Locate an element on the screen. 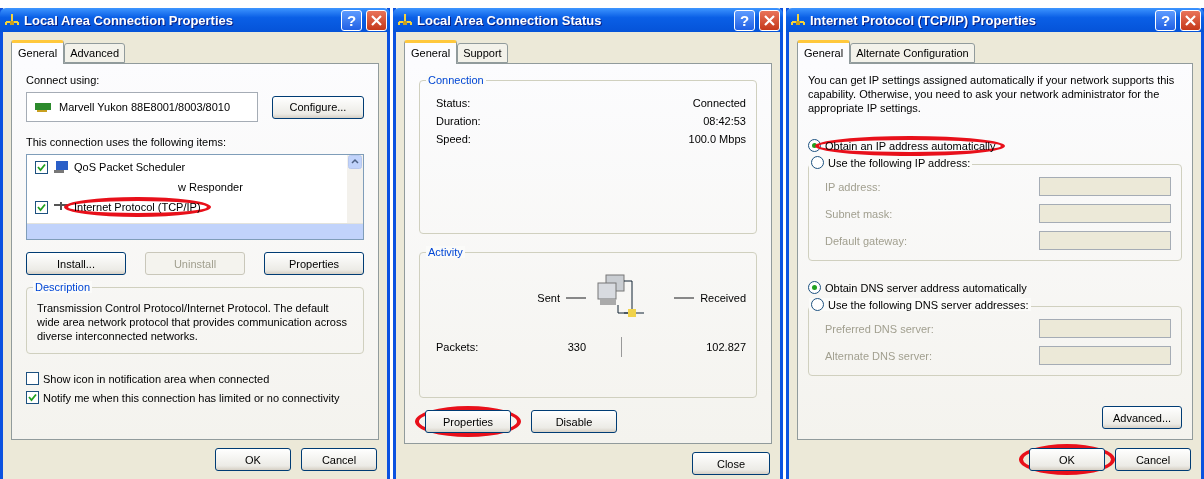 This screenshot has height=479, width=1204. dialog-button: Disable is located at coordinates (574, 421).